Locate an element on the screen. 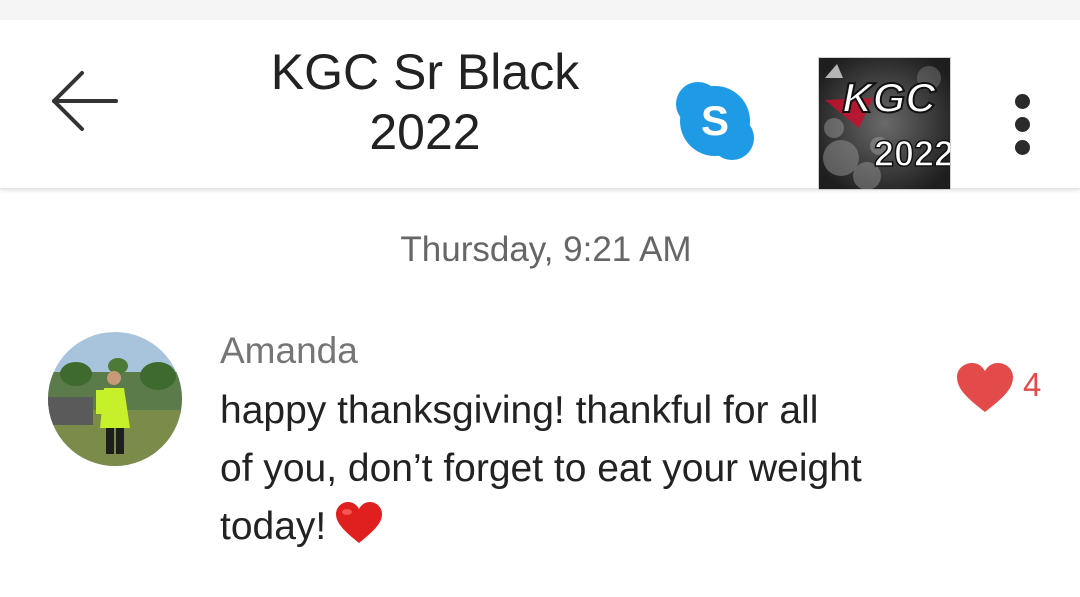  date-separator: Thursday, 9:21 AM is located at coordinates (546, 249).